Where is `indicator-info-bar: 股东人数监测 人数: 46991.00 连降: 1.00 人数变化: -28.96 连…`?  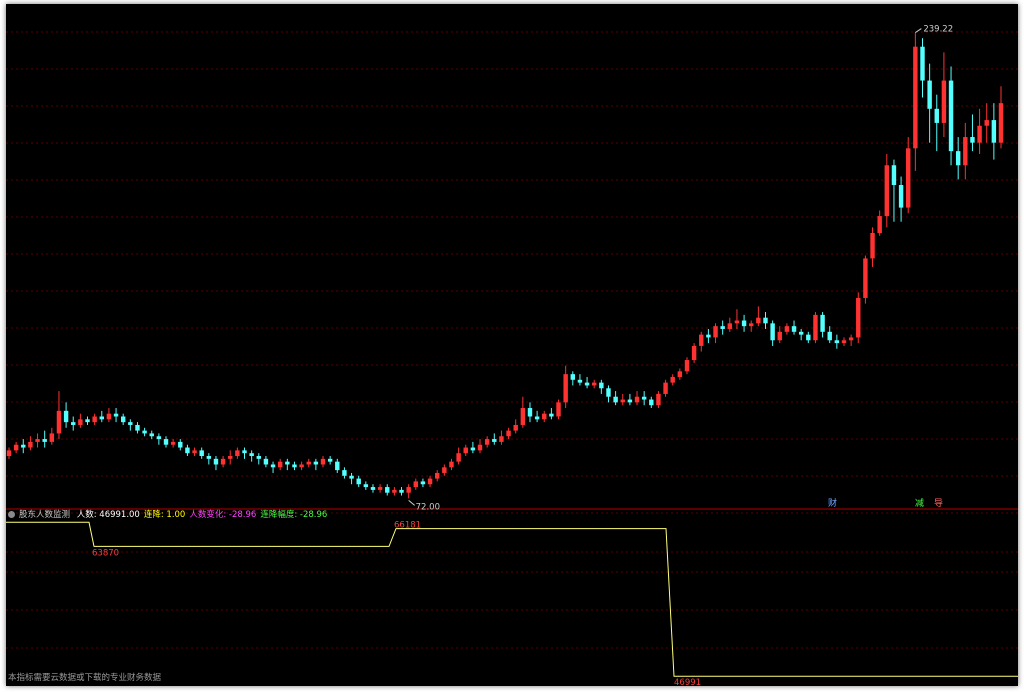
indicator-info-bar: 股东人数监测 人数: 46991.00 连降: 1.00 人数变化: -28.96 连… is located at coordinates (171, 515).